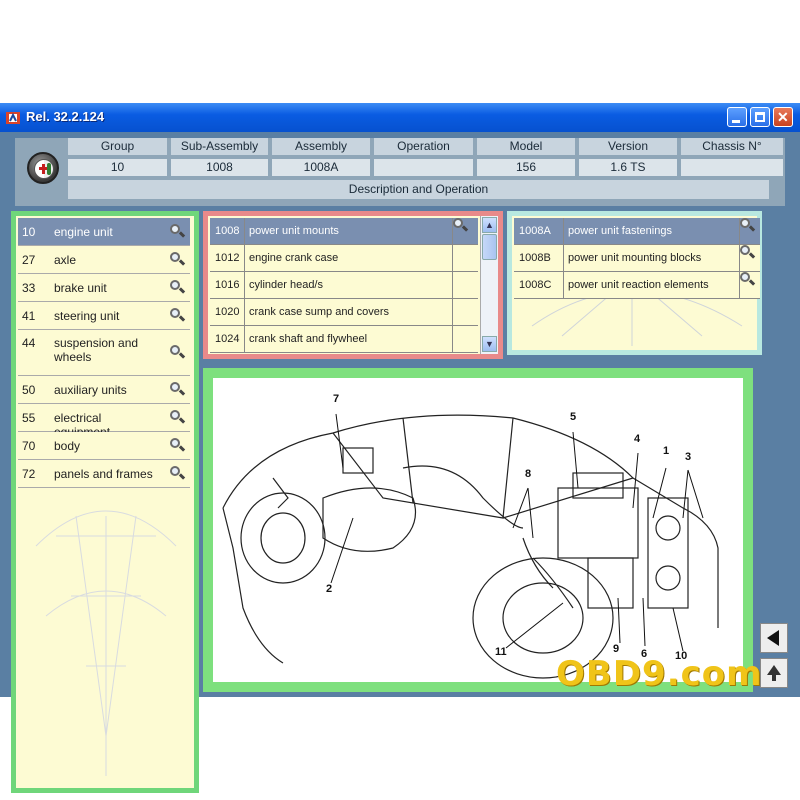 This screenshot has width=800, height=800. Describe the element at coordinates (349, 231) in the screenshot. I see `subassembly-label: power unit mounts` at that location.